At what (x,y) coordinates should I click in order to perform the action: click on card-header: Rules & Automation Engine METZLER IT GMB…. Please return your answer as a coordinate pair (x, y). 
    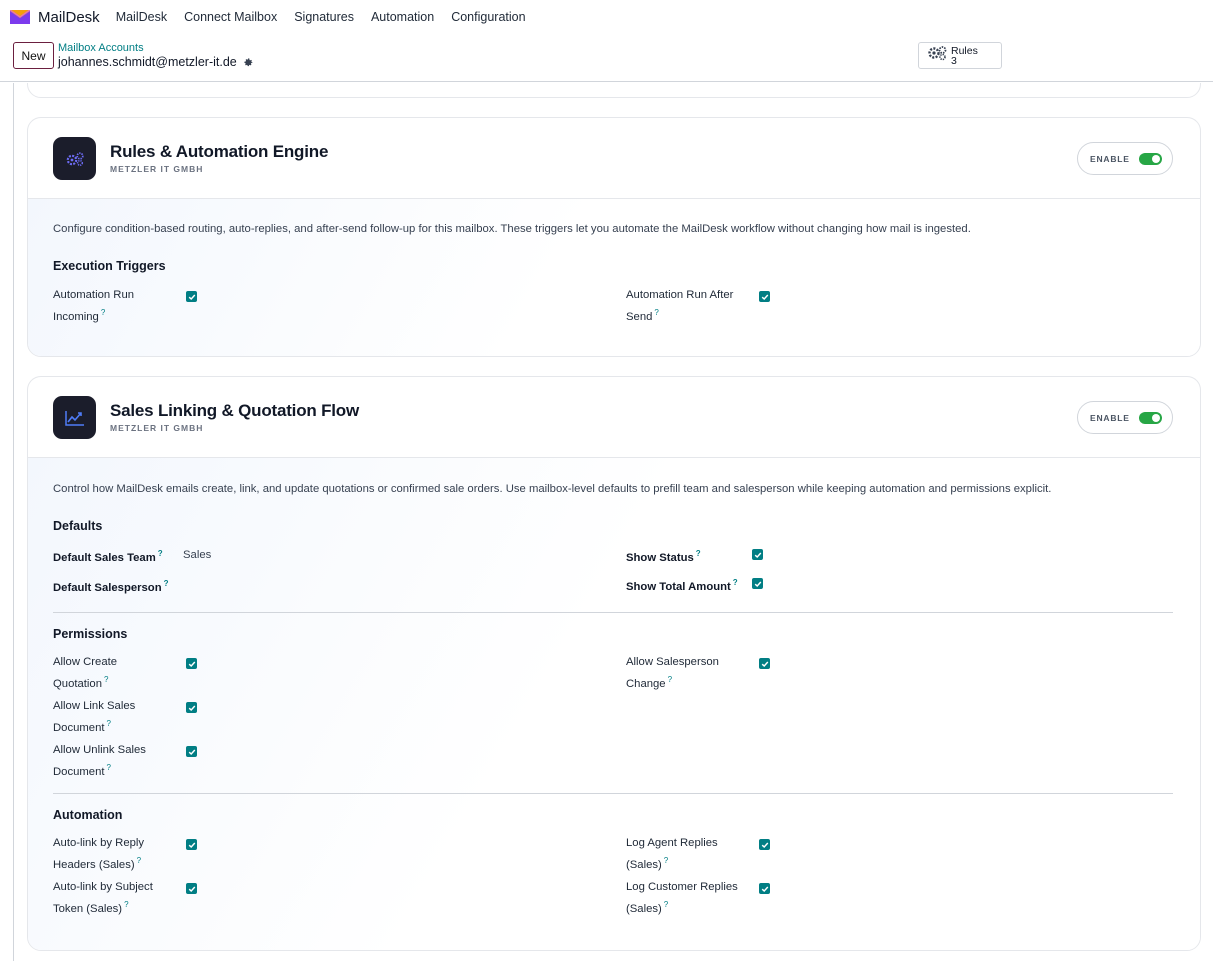
    Looking at the image, I should click on (614, 158).